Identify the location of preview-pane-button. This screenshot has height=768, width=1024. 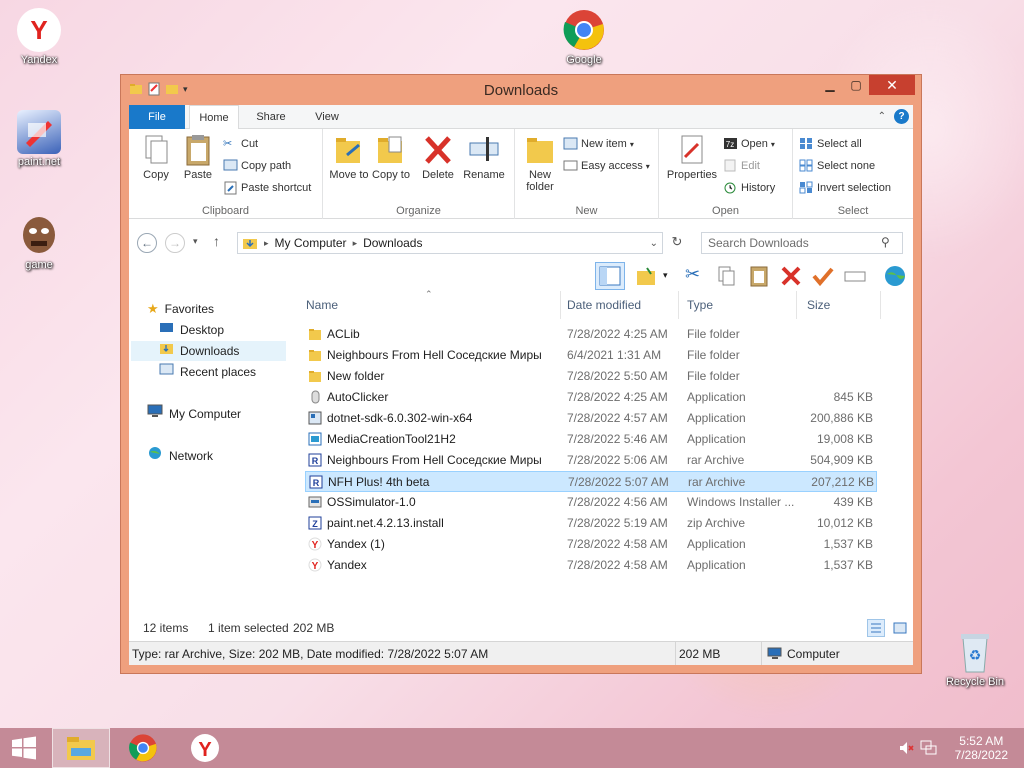
(610, 276).